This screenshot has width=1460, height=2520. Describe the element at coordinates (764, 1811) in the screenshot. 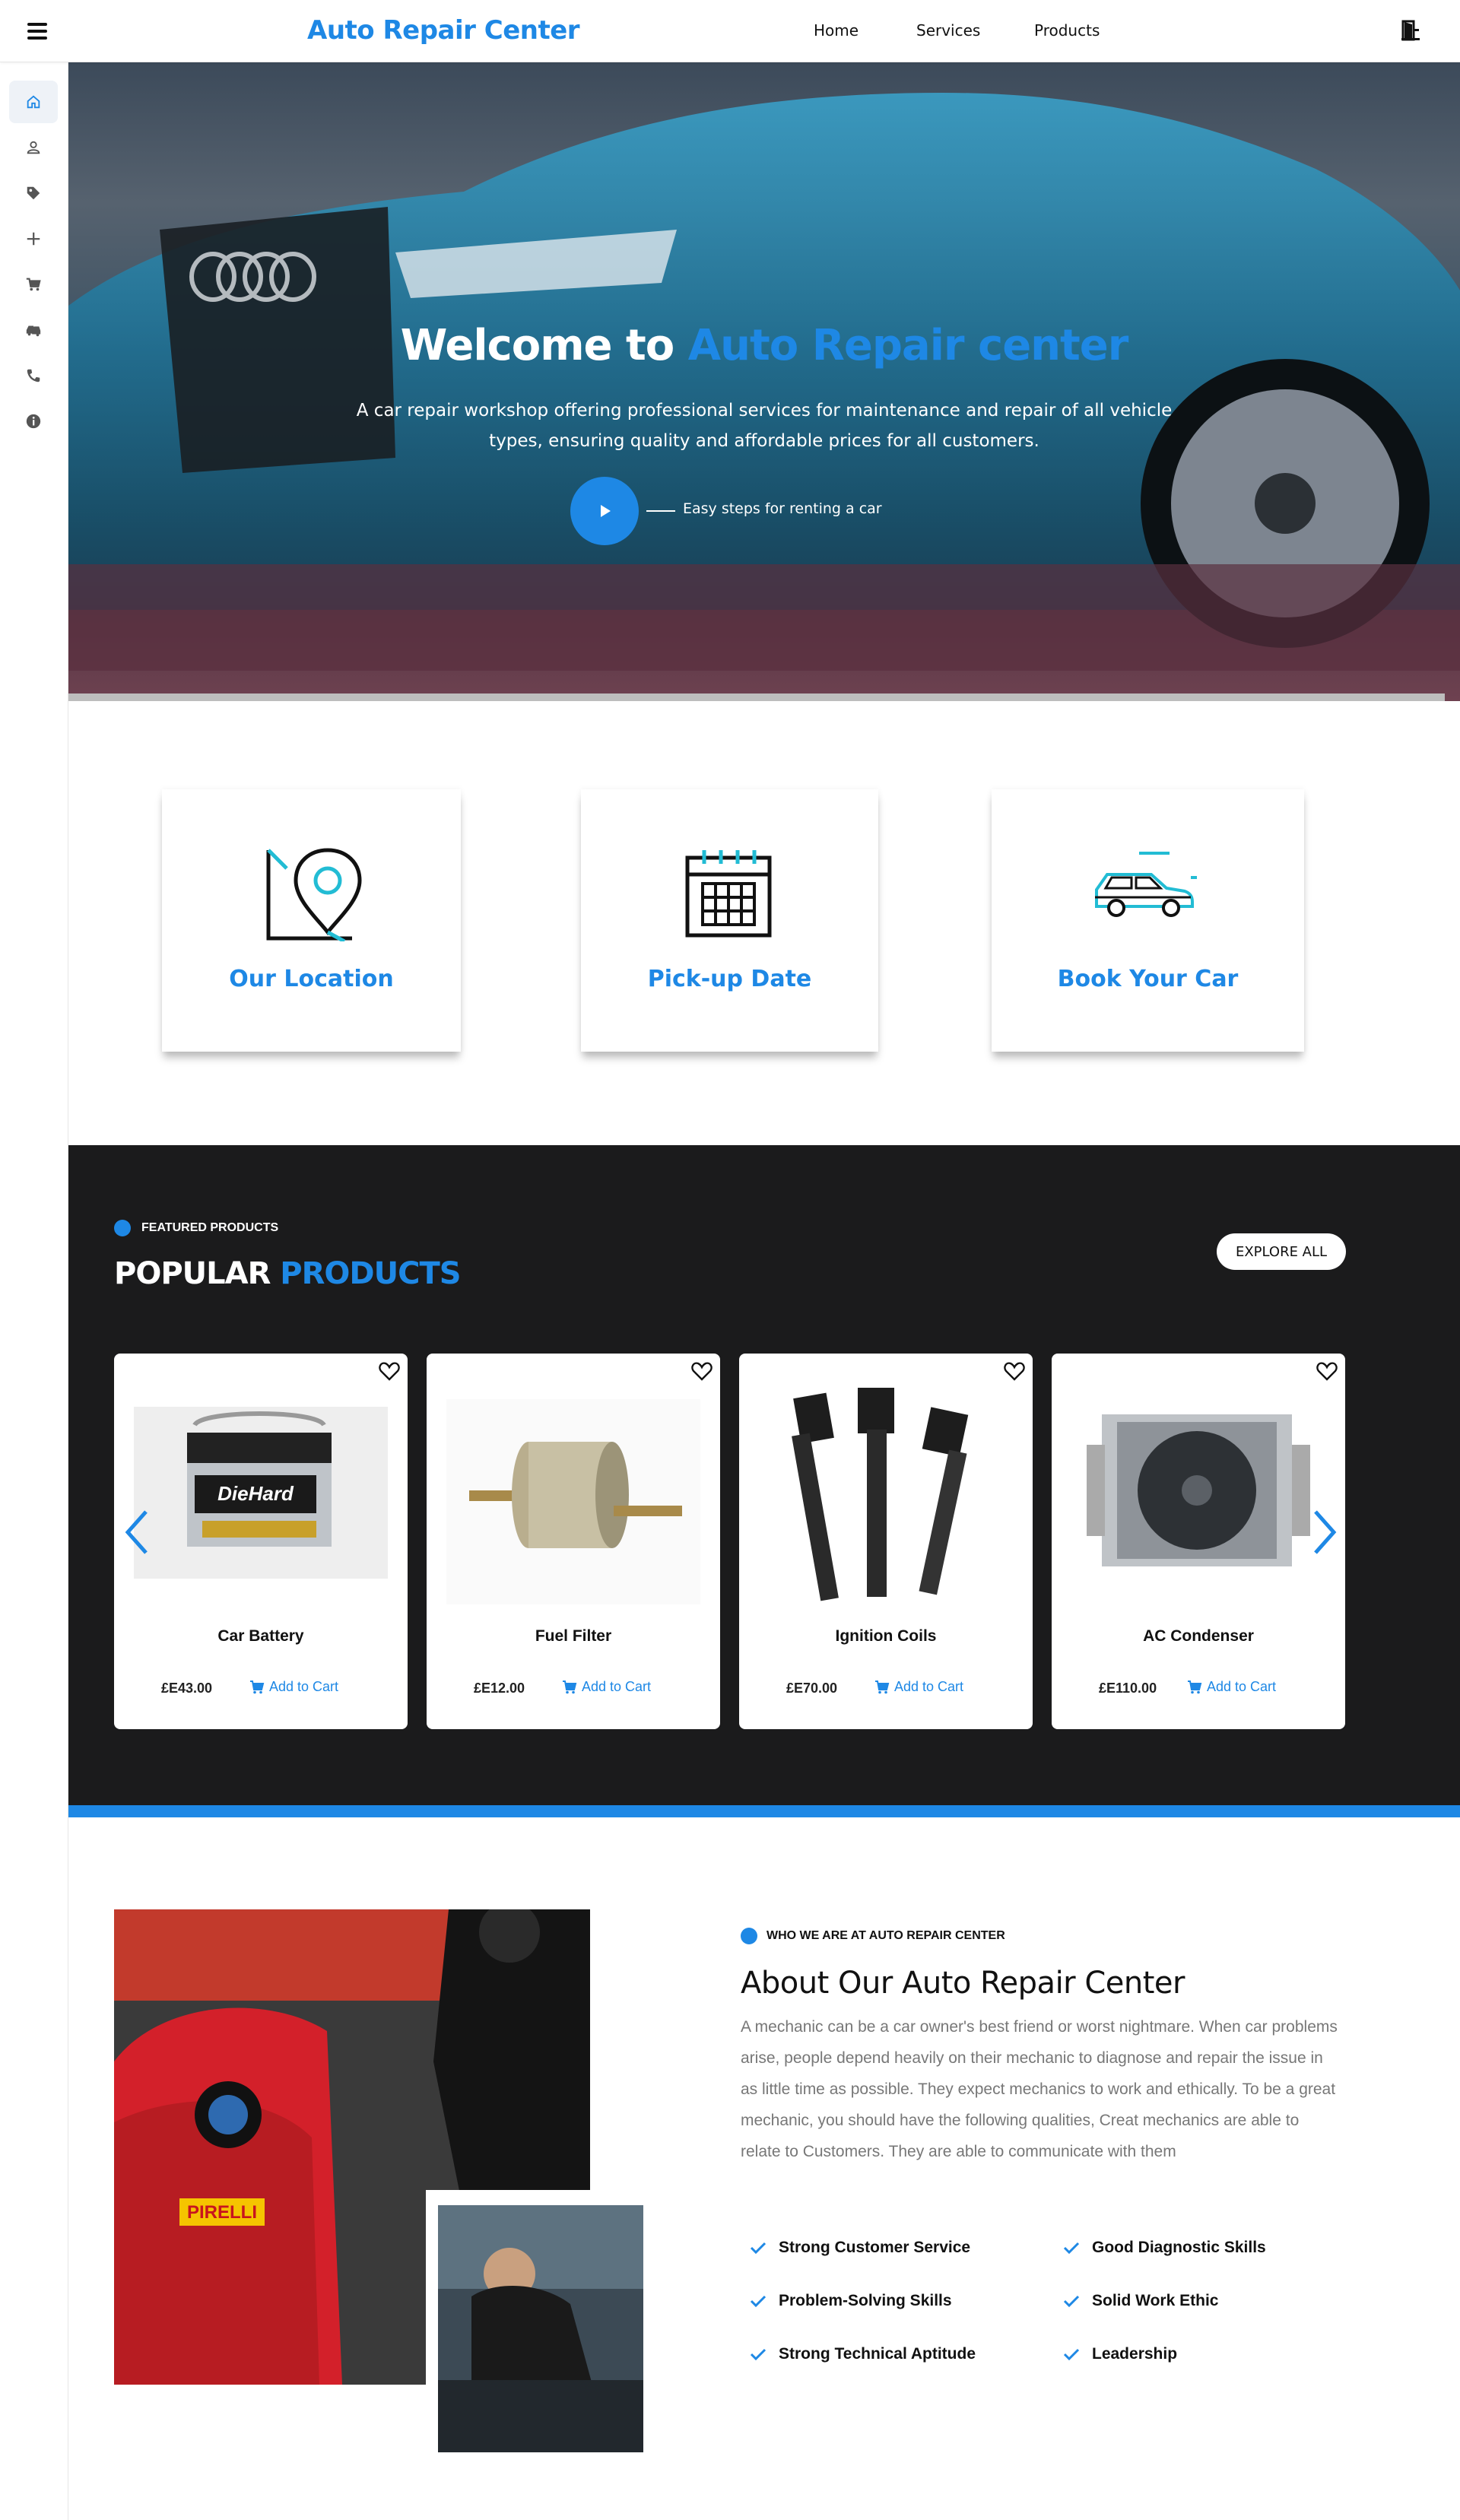

I see `section-accent-bar` at that location.